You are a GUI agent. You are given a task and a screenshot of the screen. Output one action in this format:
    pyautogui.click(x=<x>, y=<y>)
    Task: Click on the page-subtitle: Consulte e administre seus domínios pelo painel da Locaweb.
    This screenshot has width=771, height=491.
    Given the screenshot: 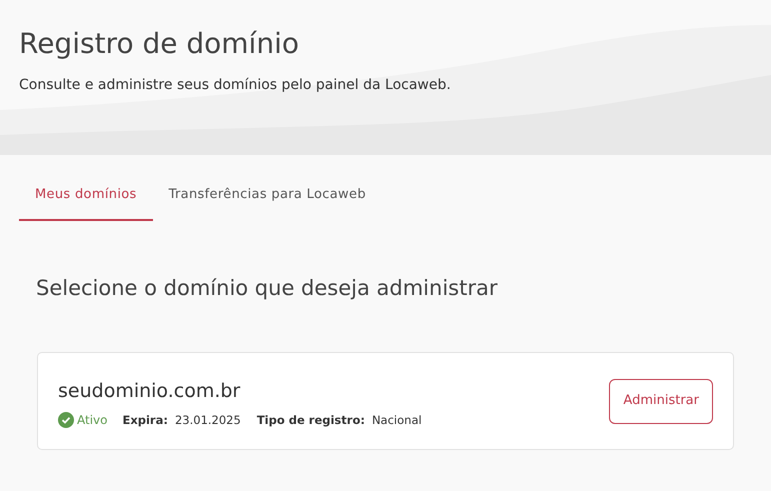 What is the action you would take?
    pyautogui.click(x=235, y=85)
    